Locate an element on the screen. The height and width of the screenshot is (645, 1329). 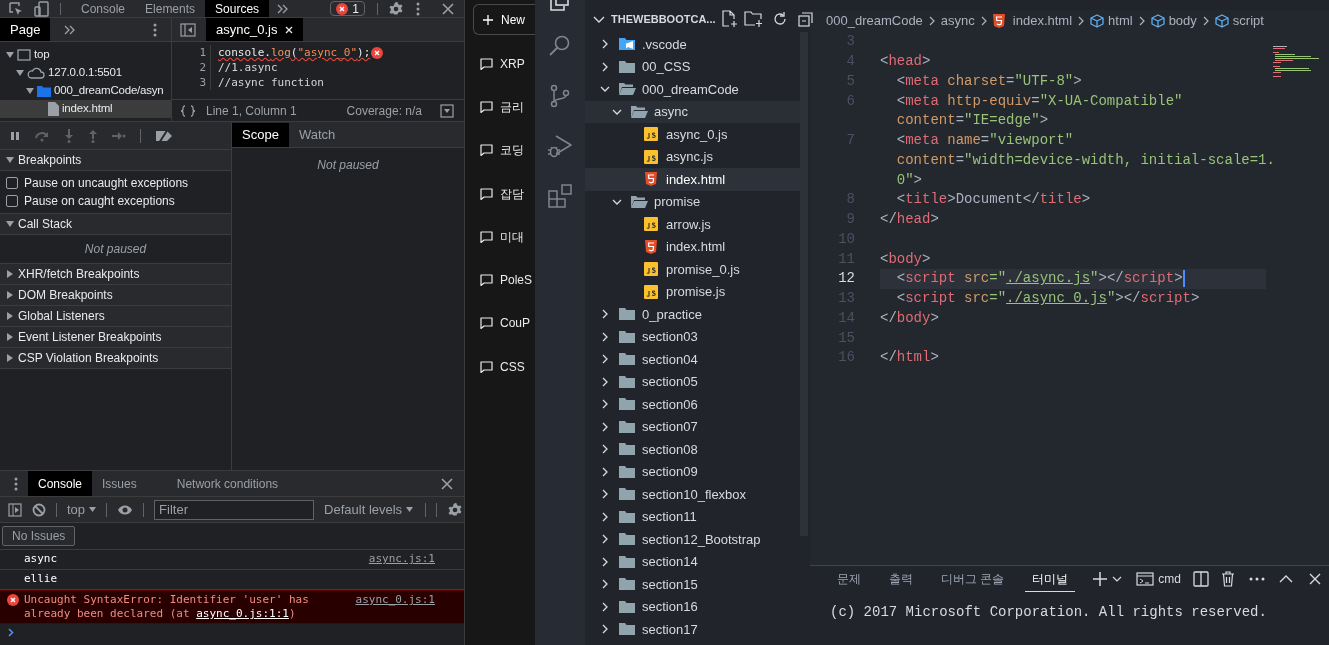
breadcrumb-item: html is located at coordinates (1120, 21).